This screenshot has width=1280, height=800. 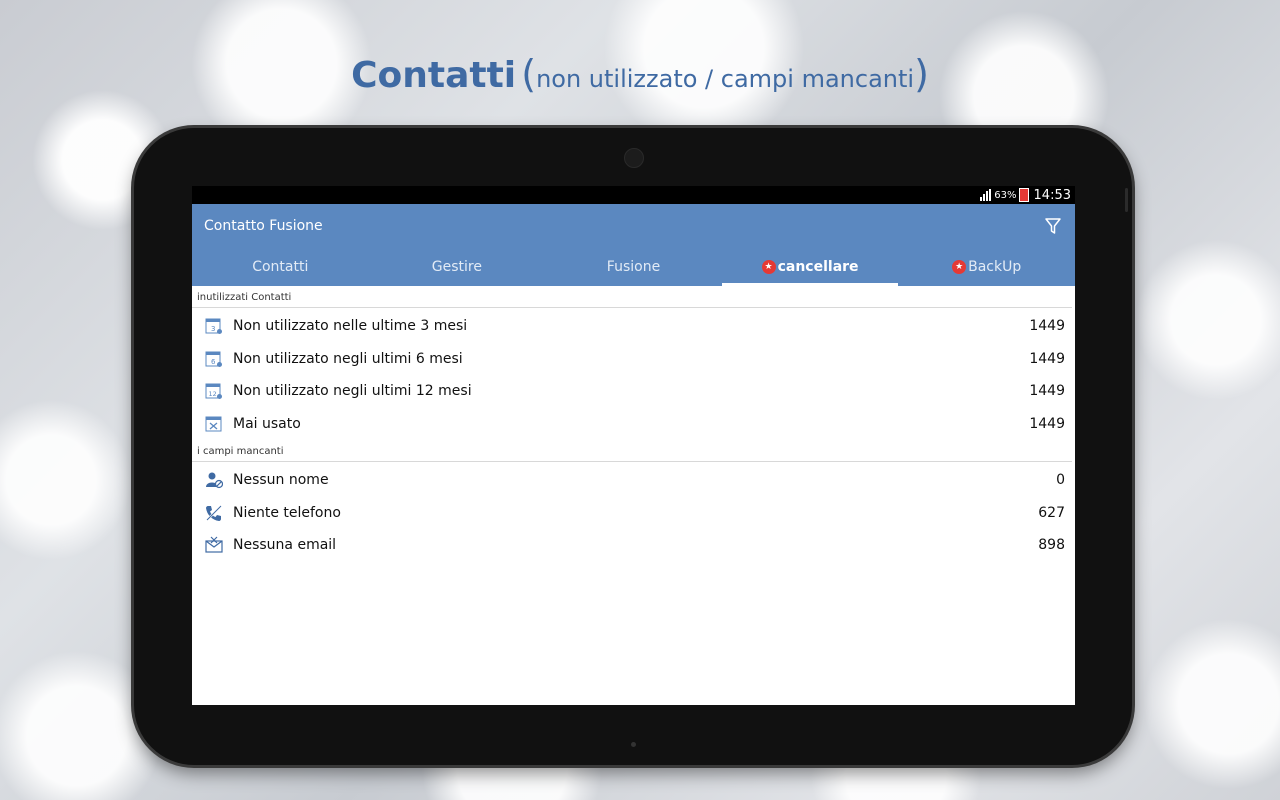 I want to click on tab-backup: ★ BackUp, so click(x=986, y=267).